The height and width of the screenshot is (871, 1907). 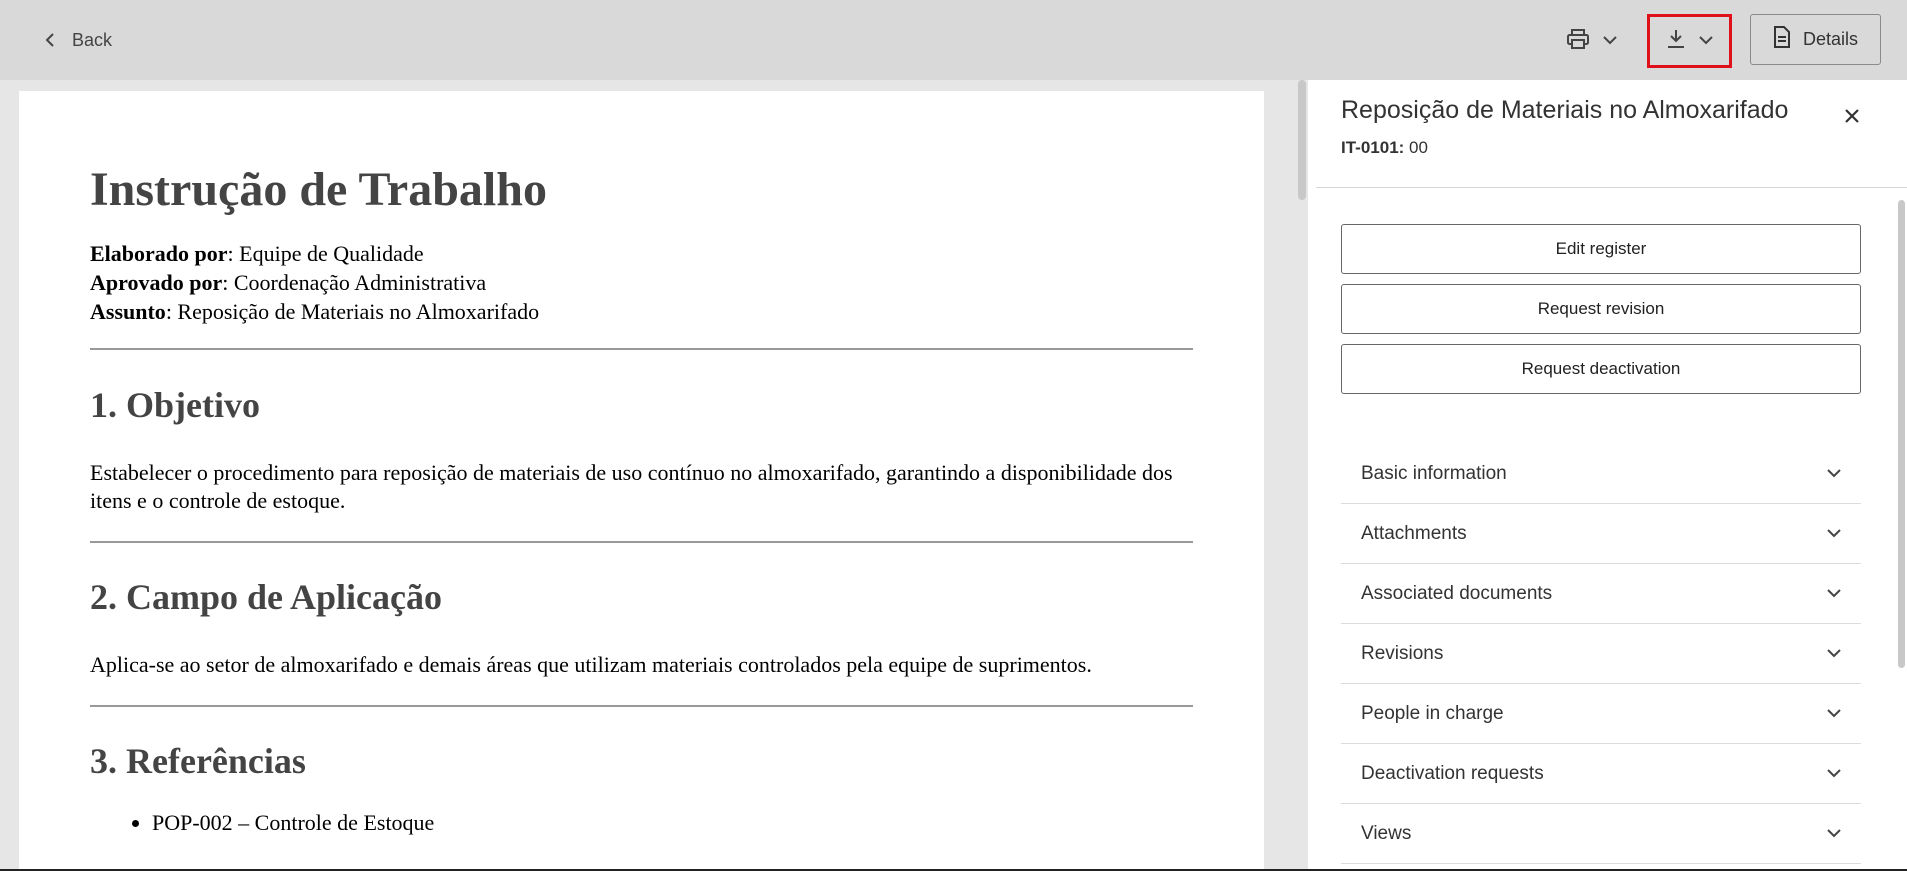 I want to click on details-label: Details, so click(x=1830, y=39).